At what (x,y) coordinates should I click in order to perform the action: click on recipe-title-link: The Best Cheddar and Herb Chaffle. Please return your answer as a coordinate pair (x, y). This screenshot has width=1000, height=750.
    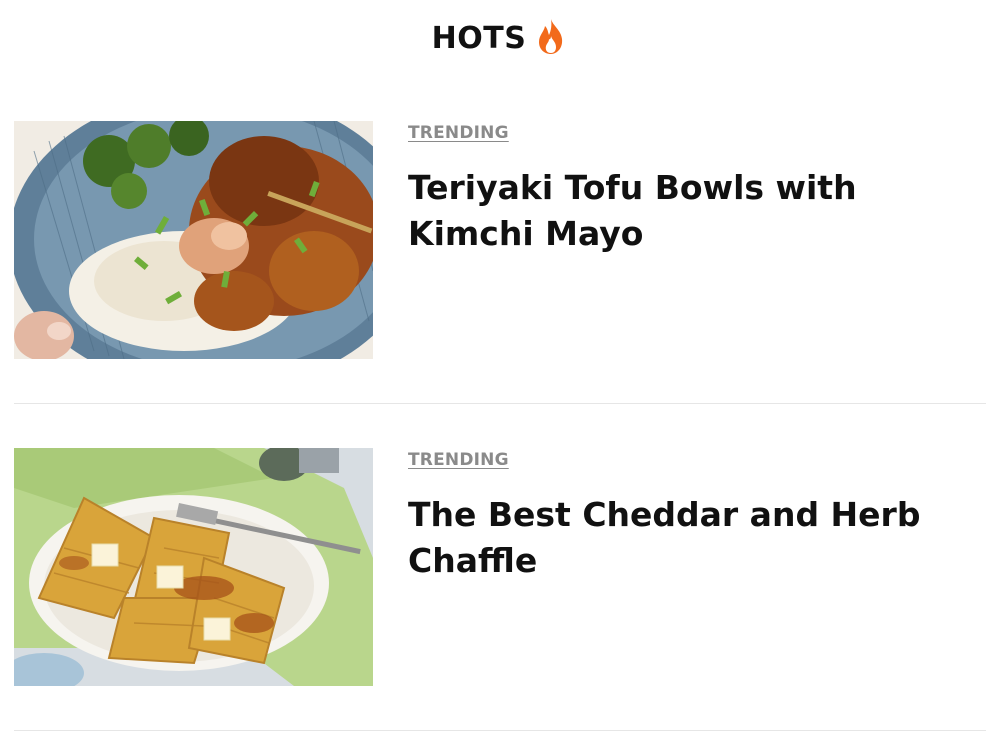
    Looking at the image, I should click on (693, 538).